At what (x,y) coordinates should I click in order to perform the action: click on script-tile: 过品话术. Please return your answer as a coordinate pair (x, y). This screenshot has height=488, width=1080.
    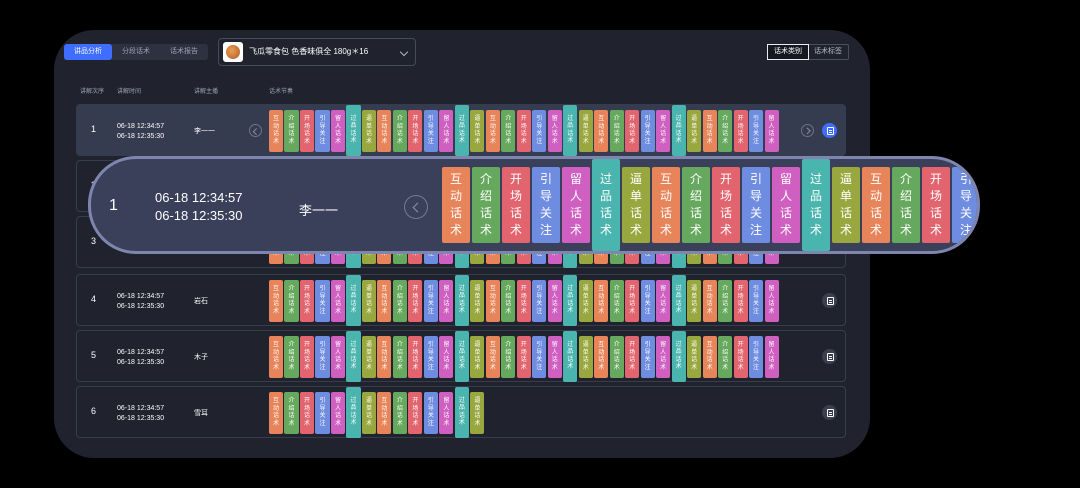
    Looking at the image, I should click on (678, 356).